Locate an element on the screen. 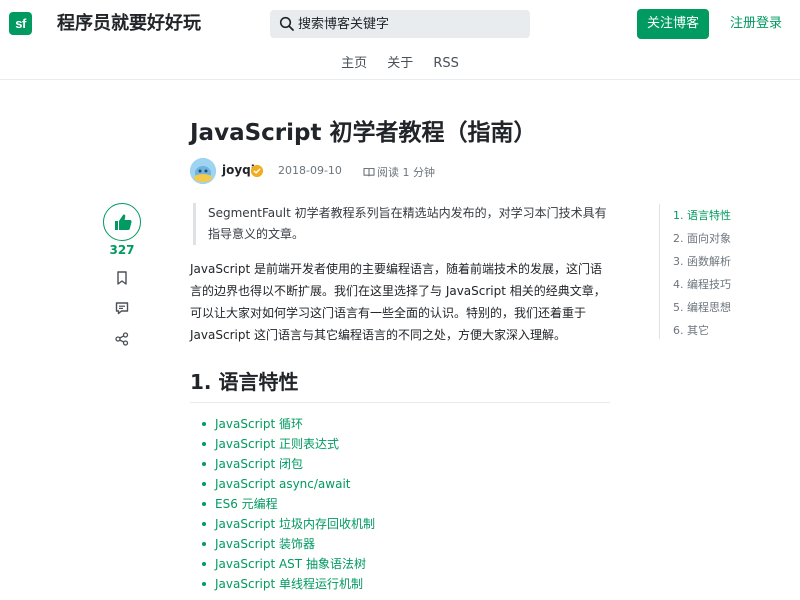 The image size is (800, 600). read-time-label: 阅读 1 分钟 is located at coordinates (406, 172).